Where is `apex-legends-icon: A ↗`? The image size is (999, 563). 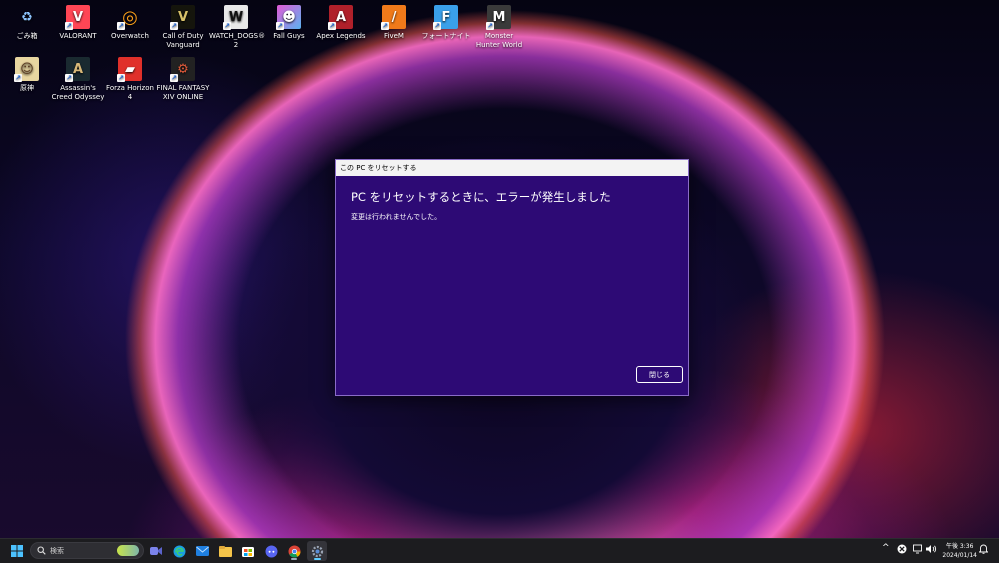 apex-legends-icon: A ↗ is located at coordinates (340, 17).